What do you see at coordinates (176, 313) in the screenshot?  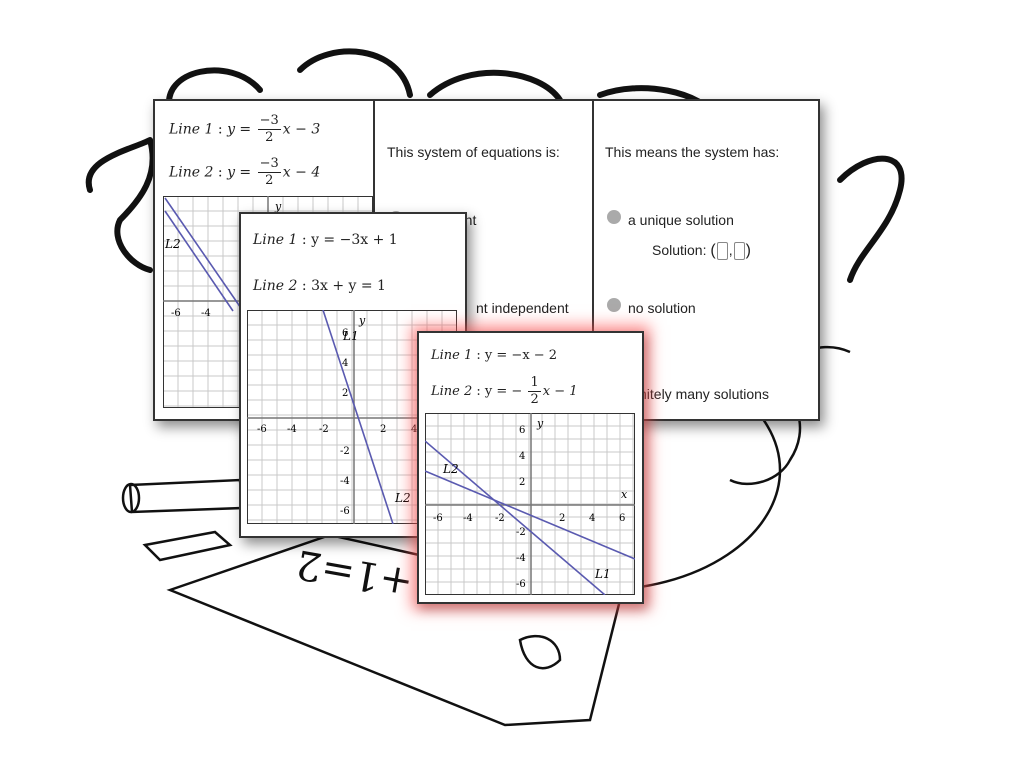 I see `tick-x-neg6: -6` at bounding box center [176, 313].